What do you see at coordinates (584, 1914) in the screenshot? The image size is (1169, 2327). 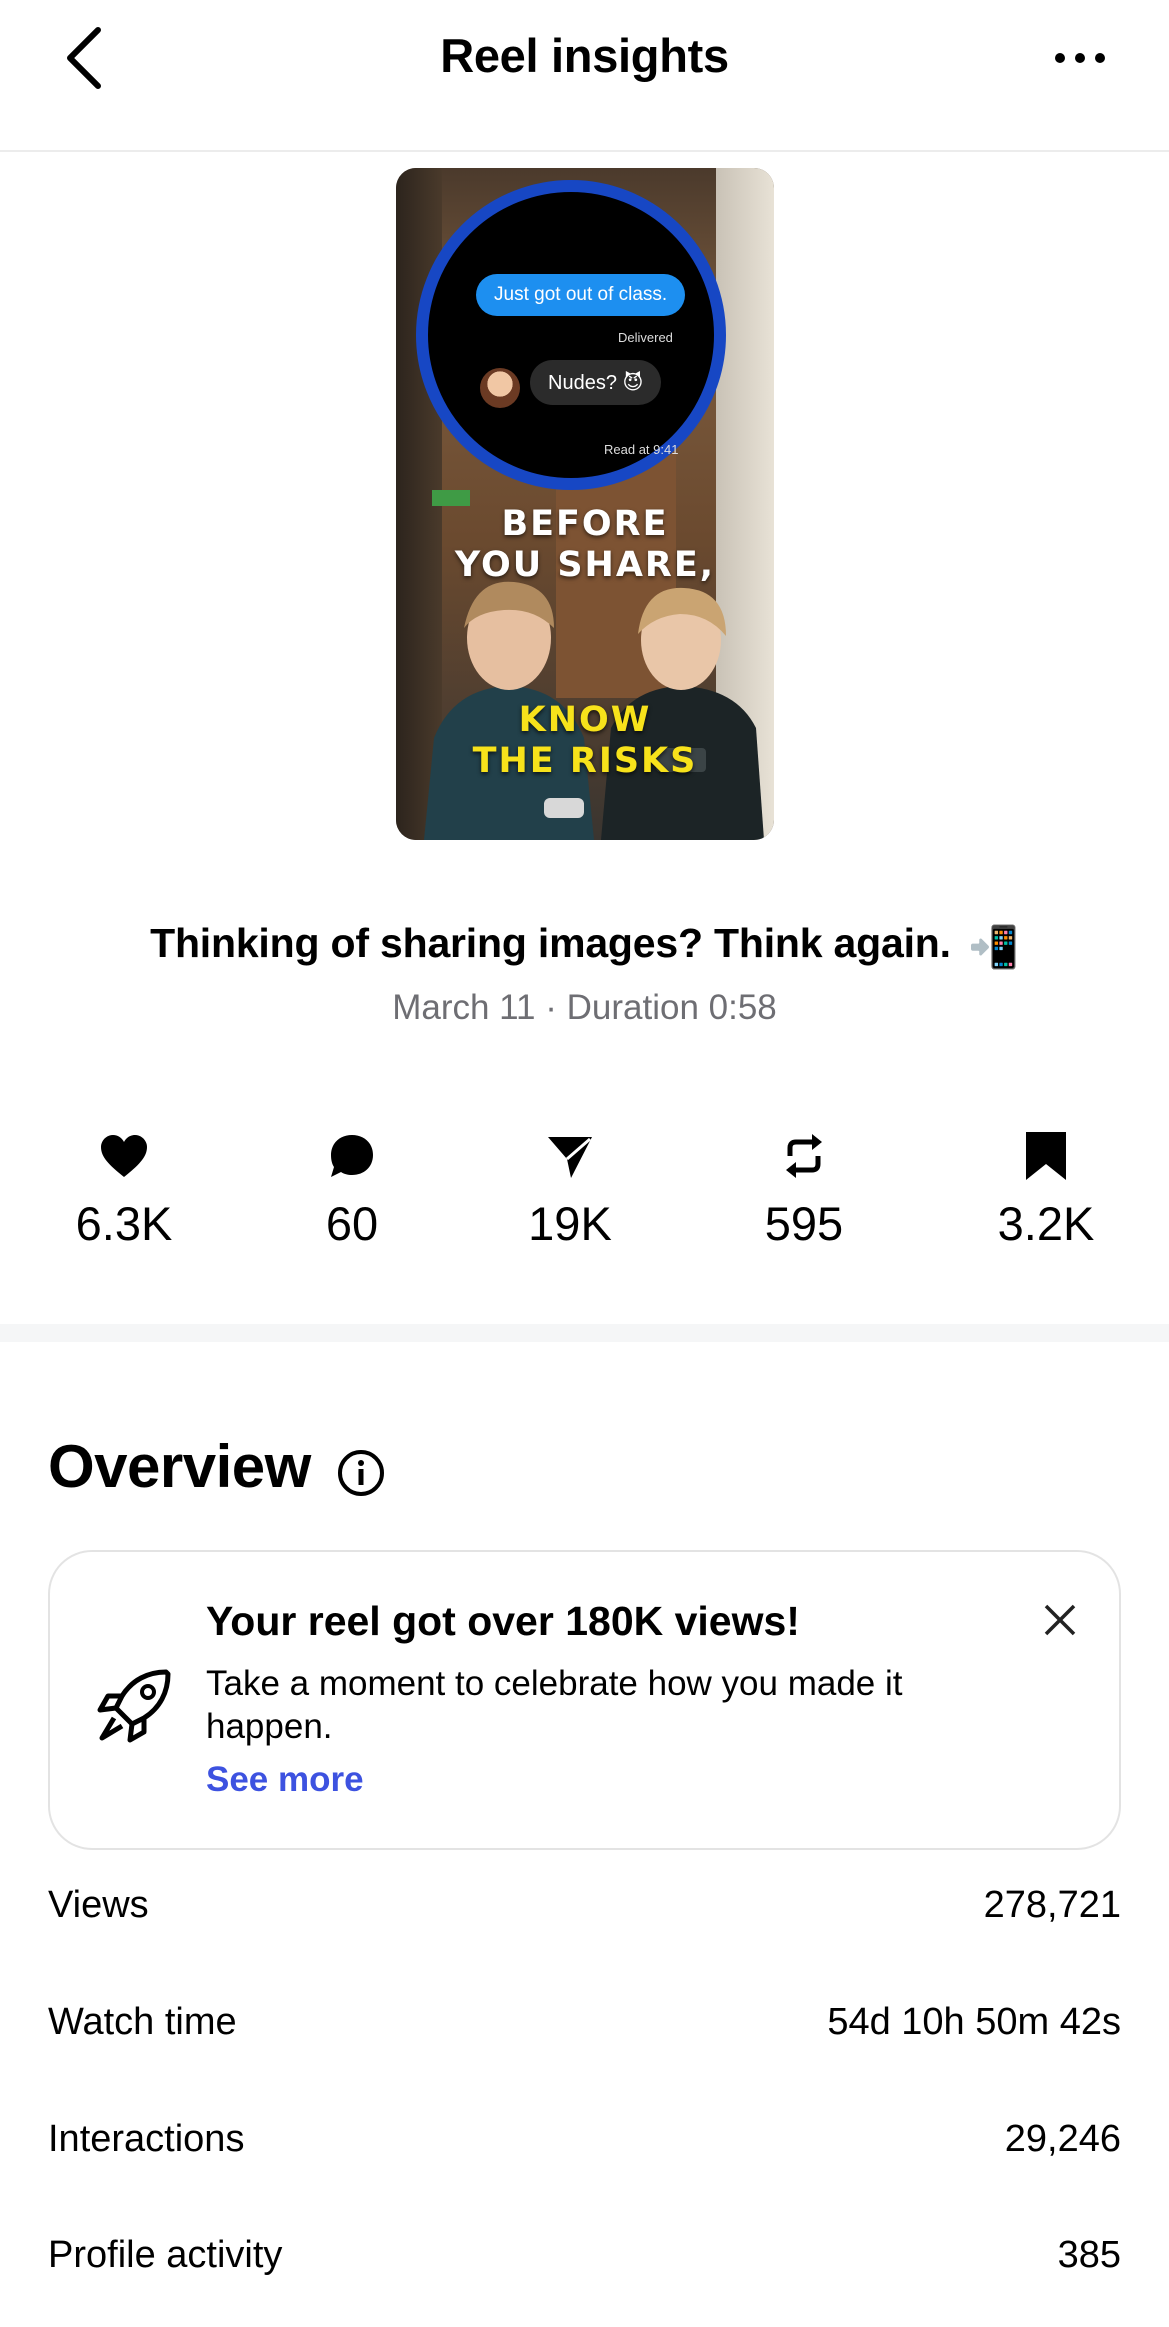 I see `metric-row-views: Views 278,721` at bounding box center [584, 1914].